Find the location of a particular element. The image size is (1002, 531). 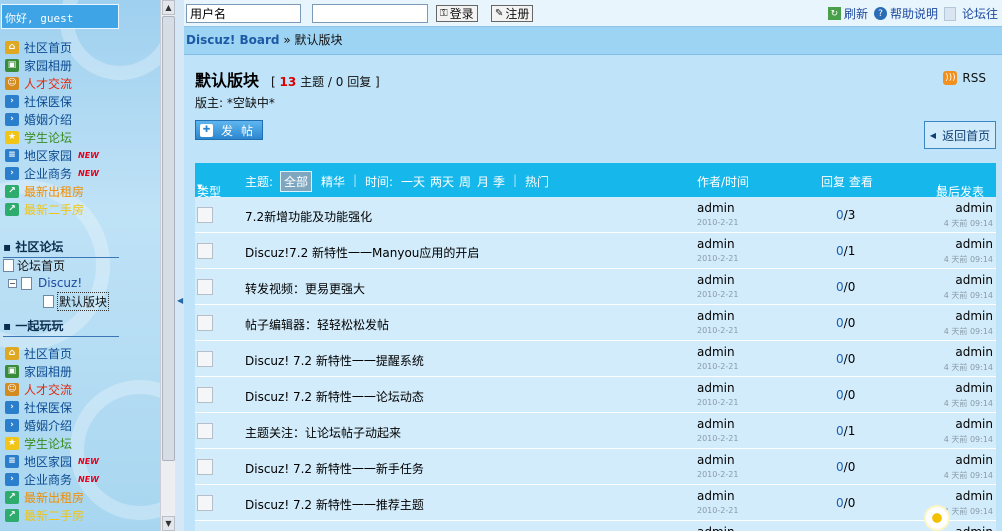

back-home-button: ◀ 返回首页 is located at coordinates (960, 135).